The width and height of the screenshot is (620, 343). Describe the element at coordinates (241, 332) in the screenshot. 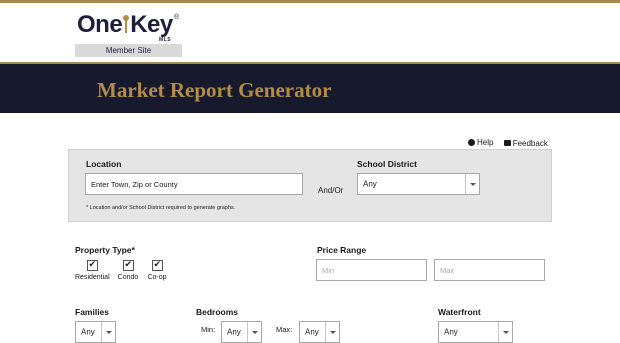

I see `bedrooms-min-select: Any` at that location.